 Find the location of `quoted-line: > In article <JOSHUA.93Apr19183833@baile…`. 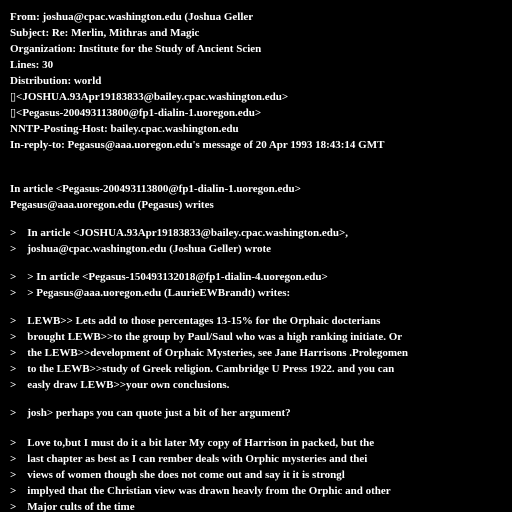

quoted-line: > In article <JOSHUA.93Apr19183833@baile… is located at coordinates (179, 233).